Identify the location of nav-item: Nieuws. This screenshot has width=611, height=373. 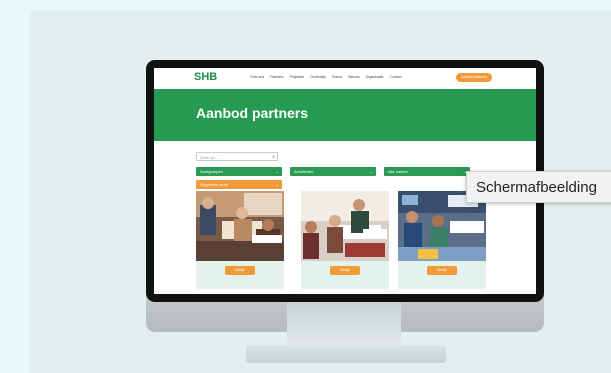
(353, 77).